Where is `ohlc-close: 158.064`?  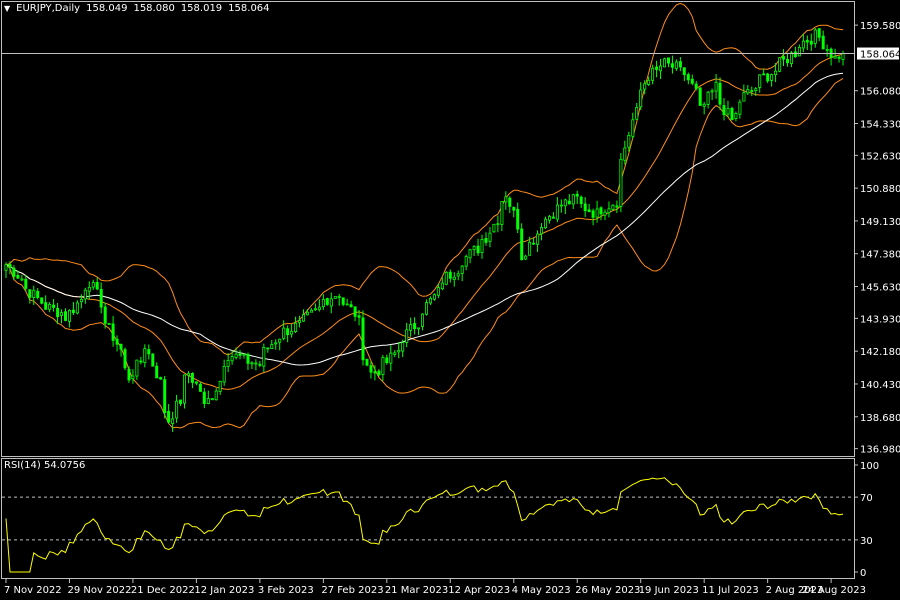 ohlc-close: 158.064 is located at coordinates (249, 8).